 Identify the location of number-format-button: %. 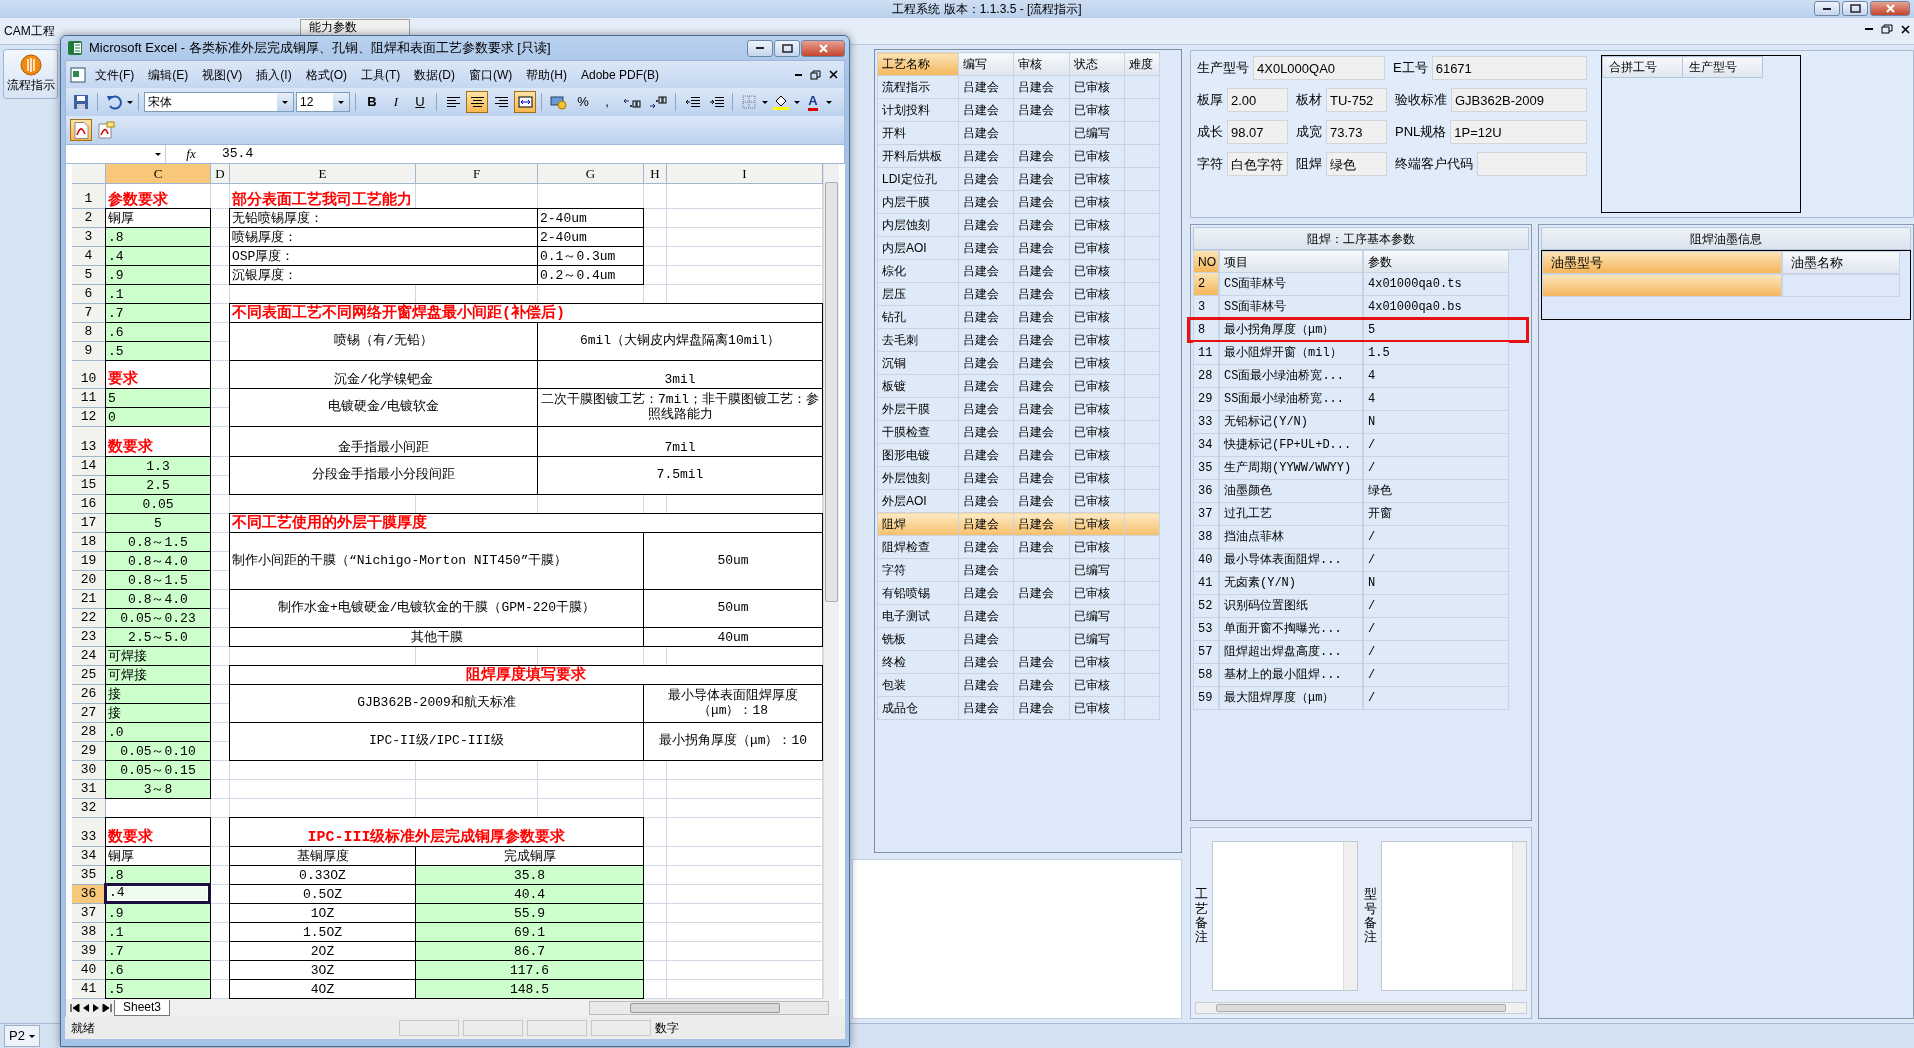
(583, 102).